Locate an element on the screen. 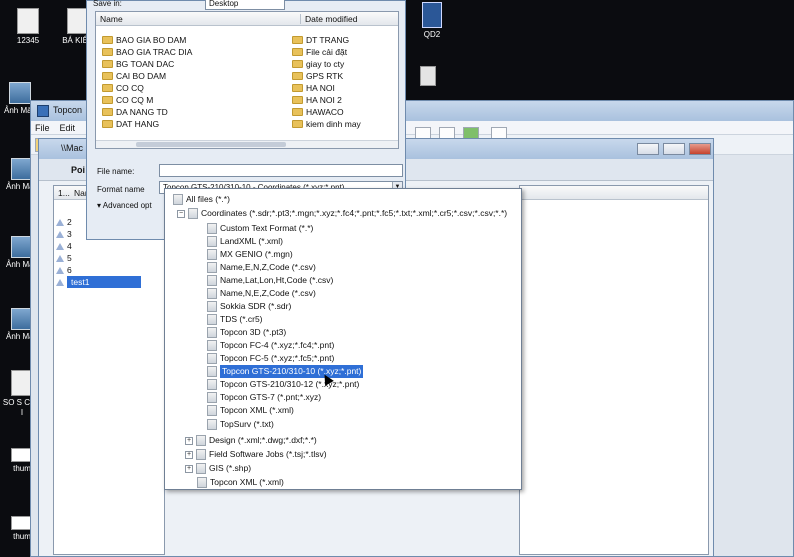  word-document-icon is located at coordinates (432, 15).